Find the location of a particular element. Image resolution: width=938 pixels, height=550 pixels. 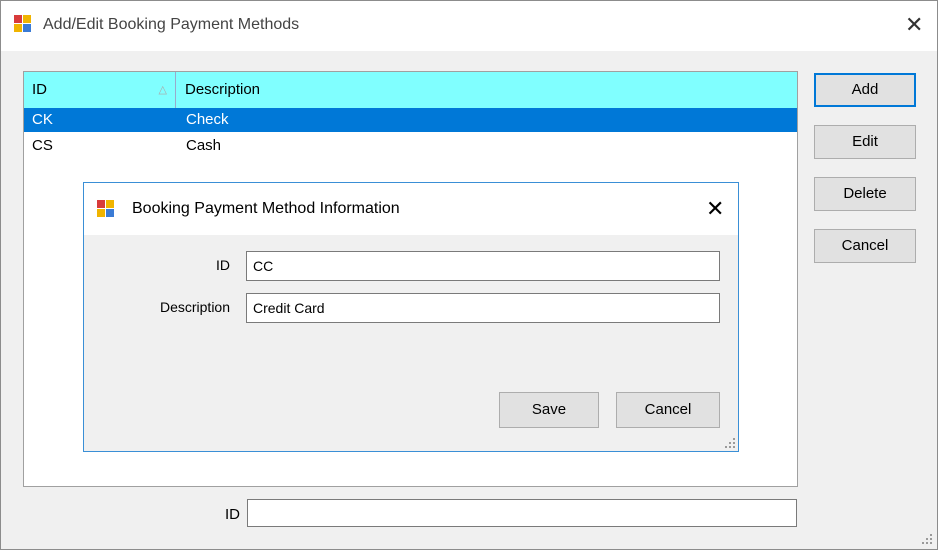

column-header-id-label: ID is located at coordinates (39, 89).